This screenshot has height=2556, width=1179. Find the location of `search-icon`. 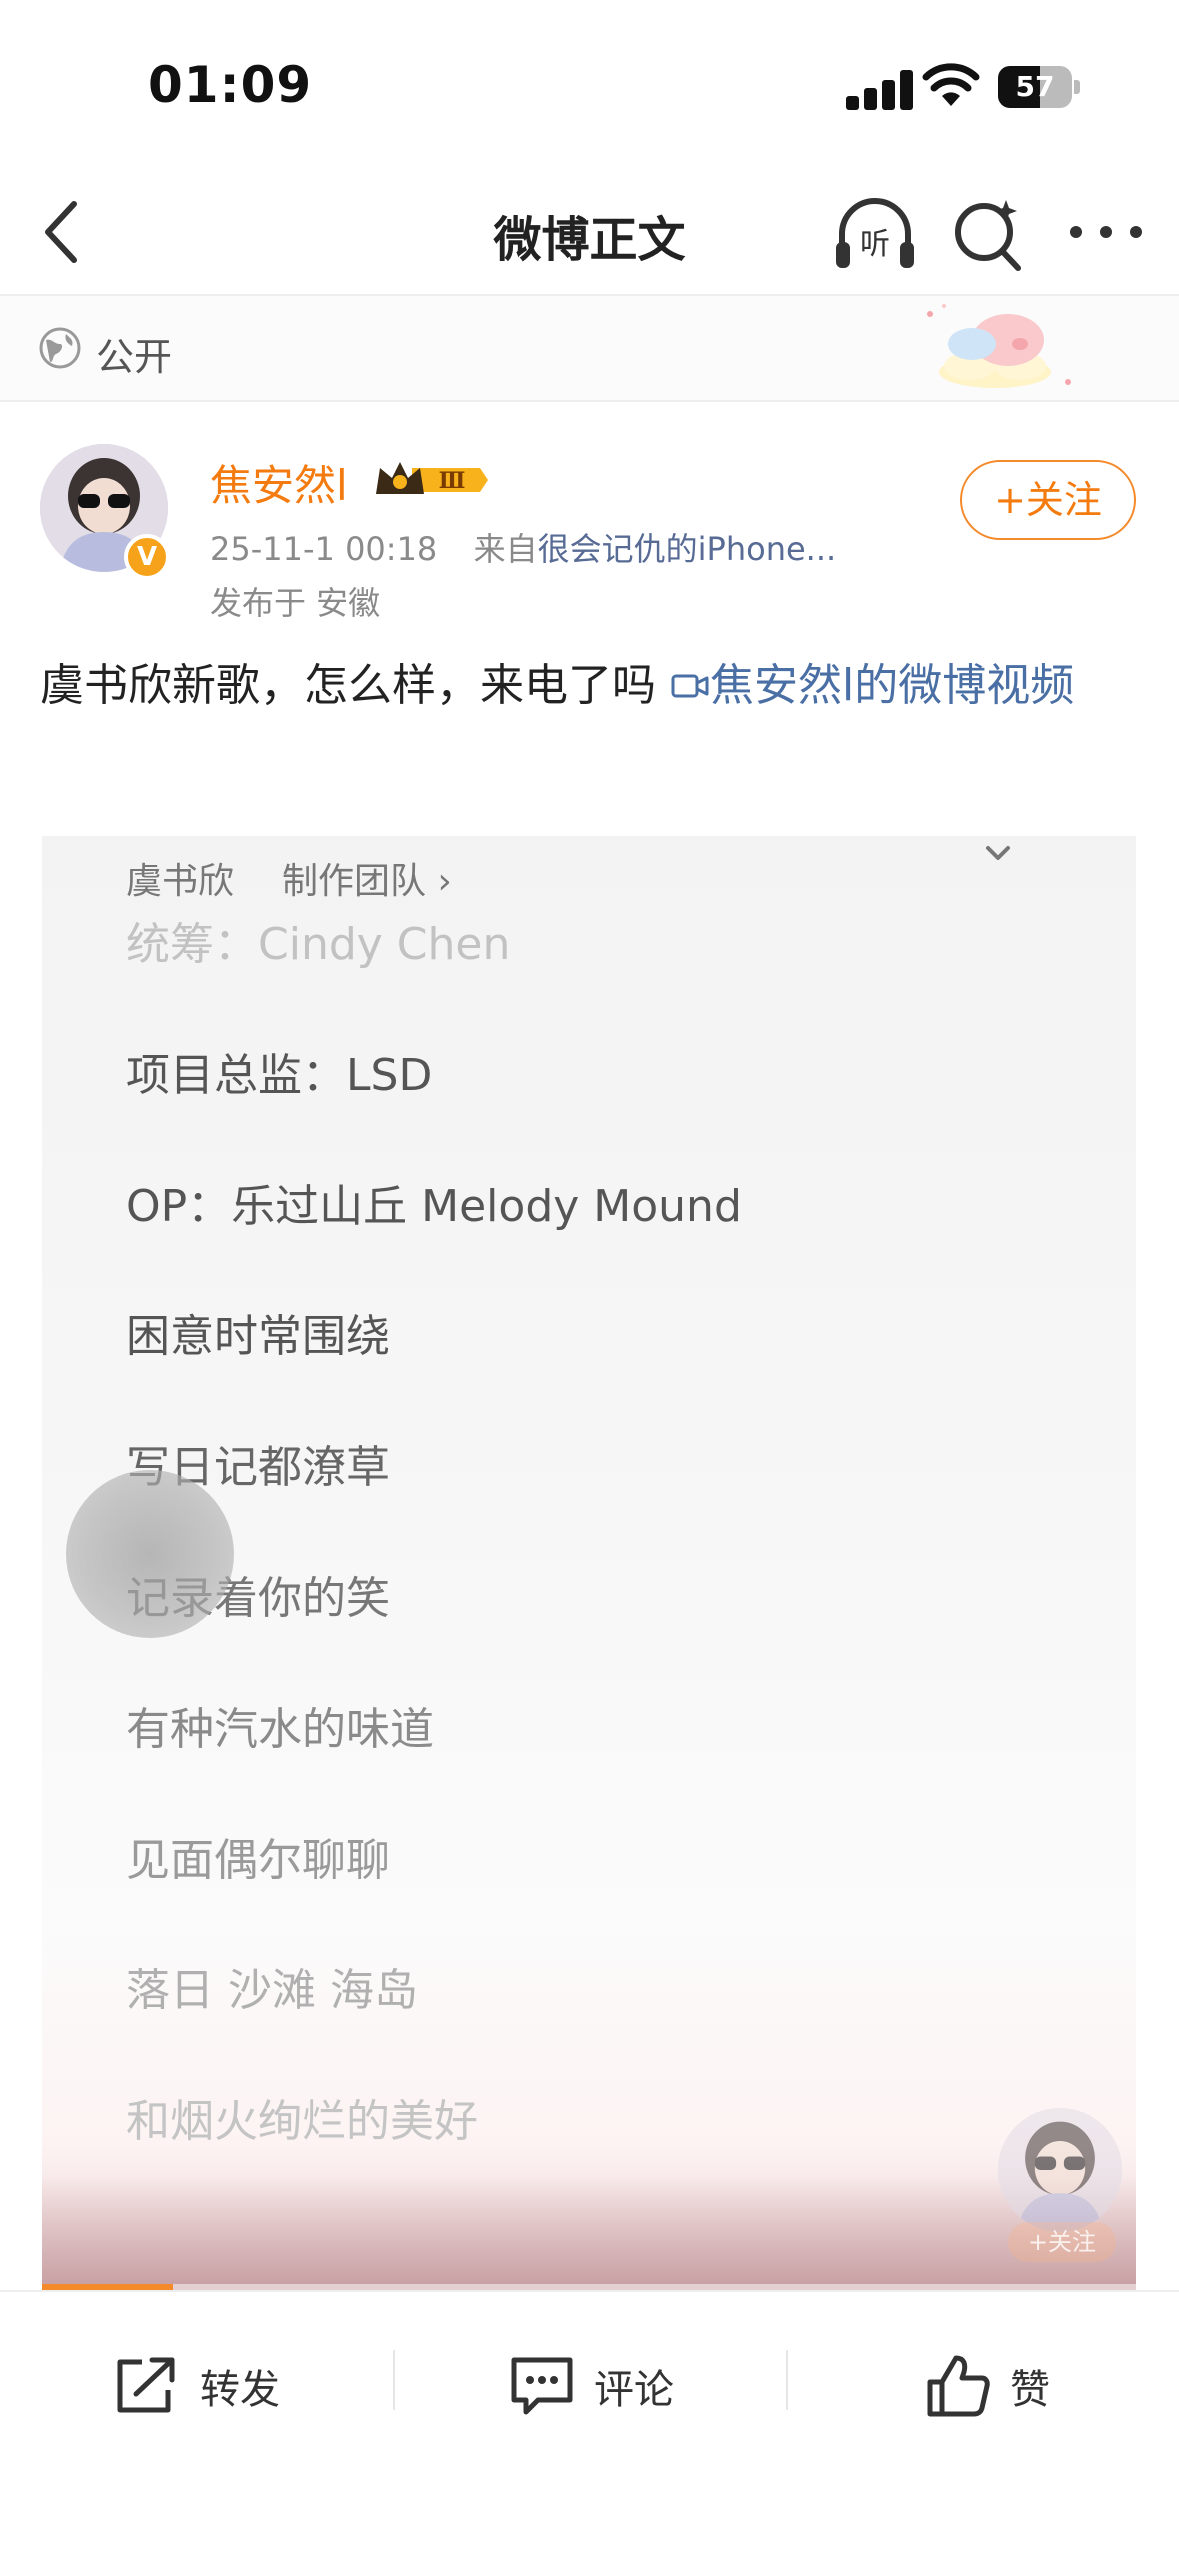

search-icon is located at coordinates (989, 234).